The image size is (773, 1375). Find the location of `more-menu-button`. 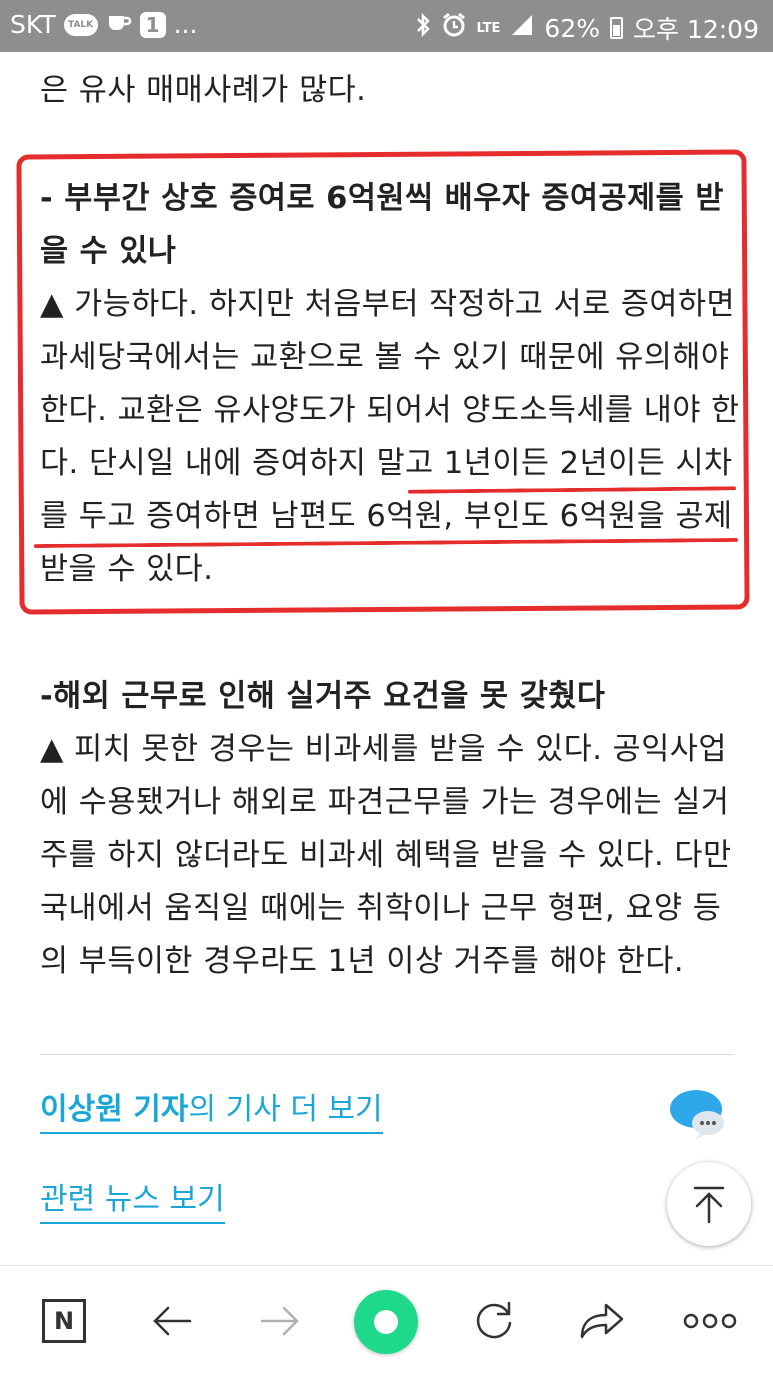

more-menu-button is located at coordinates (710, 1321).